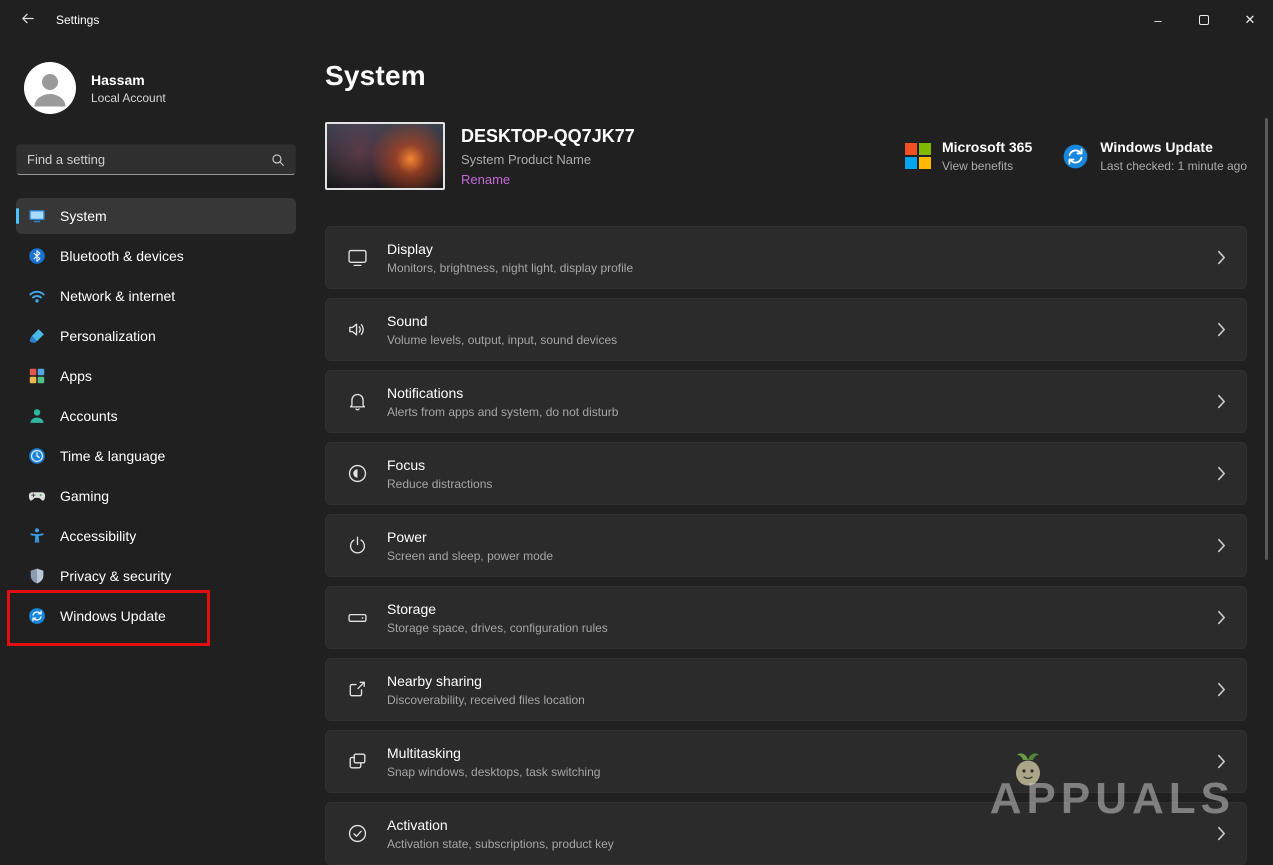 This screenshot has height=865, width=1273. Describe the element at coordinates (412, 608) in the screenshot. I see `card-title: Storage` at that location.